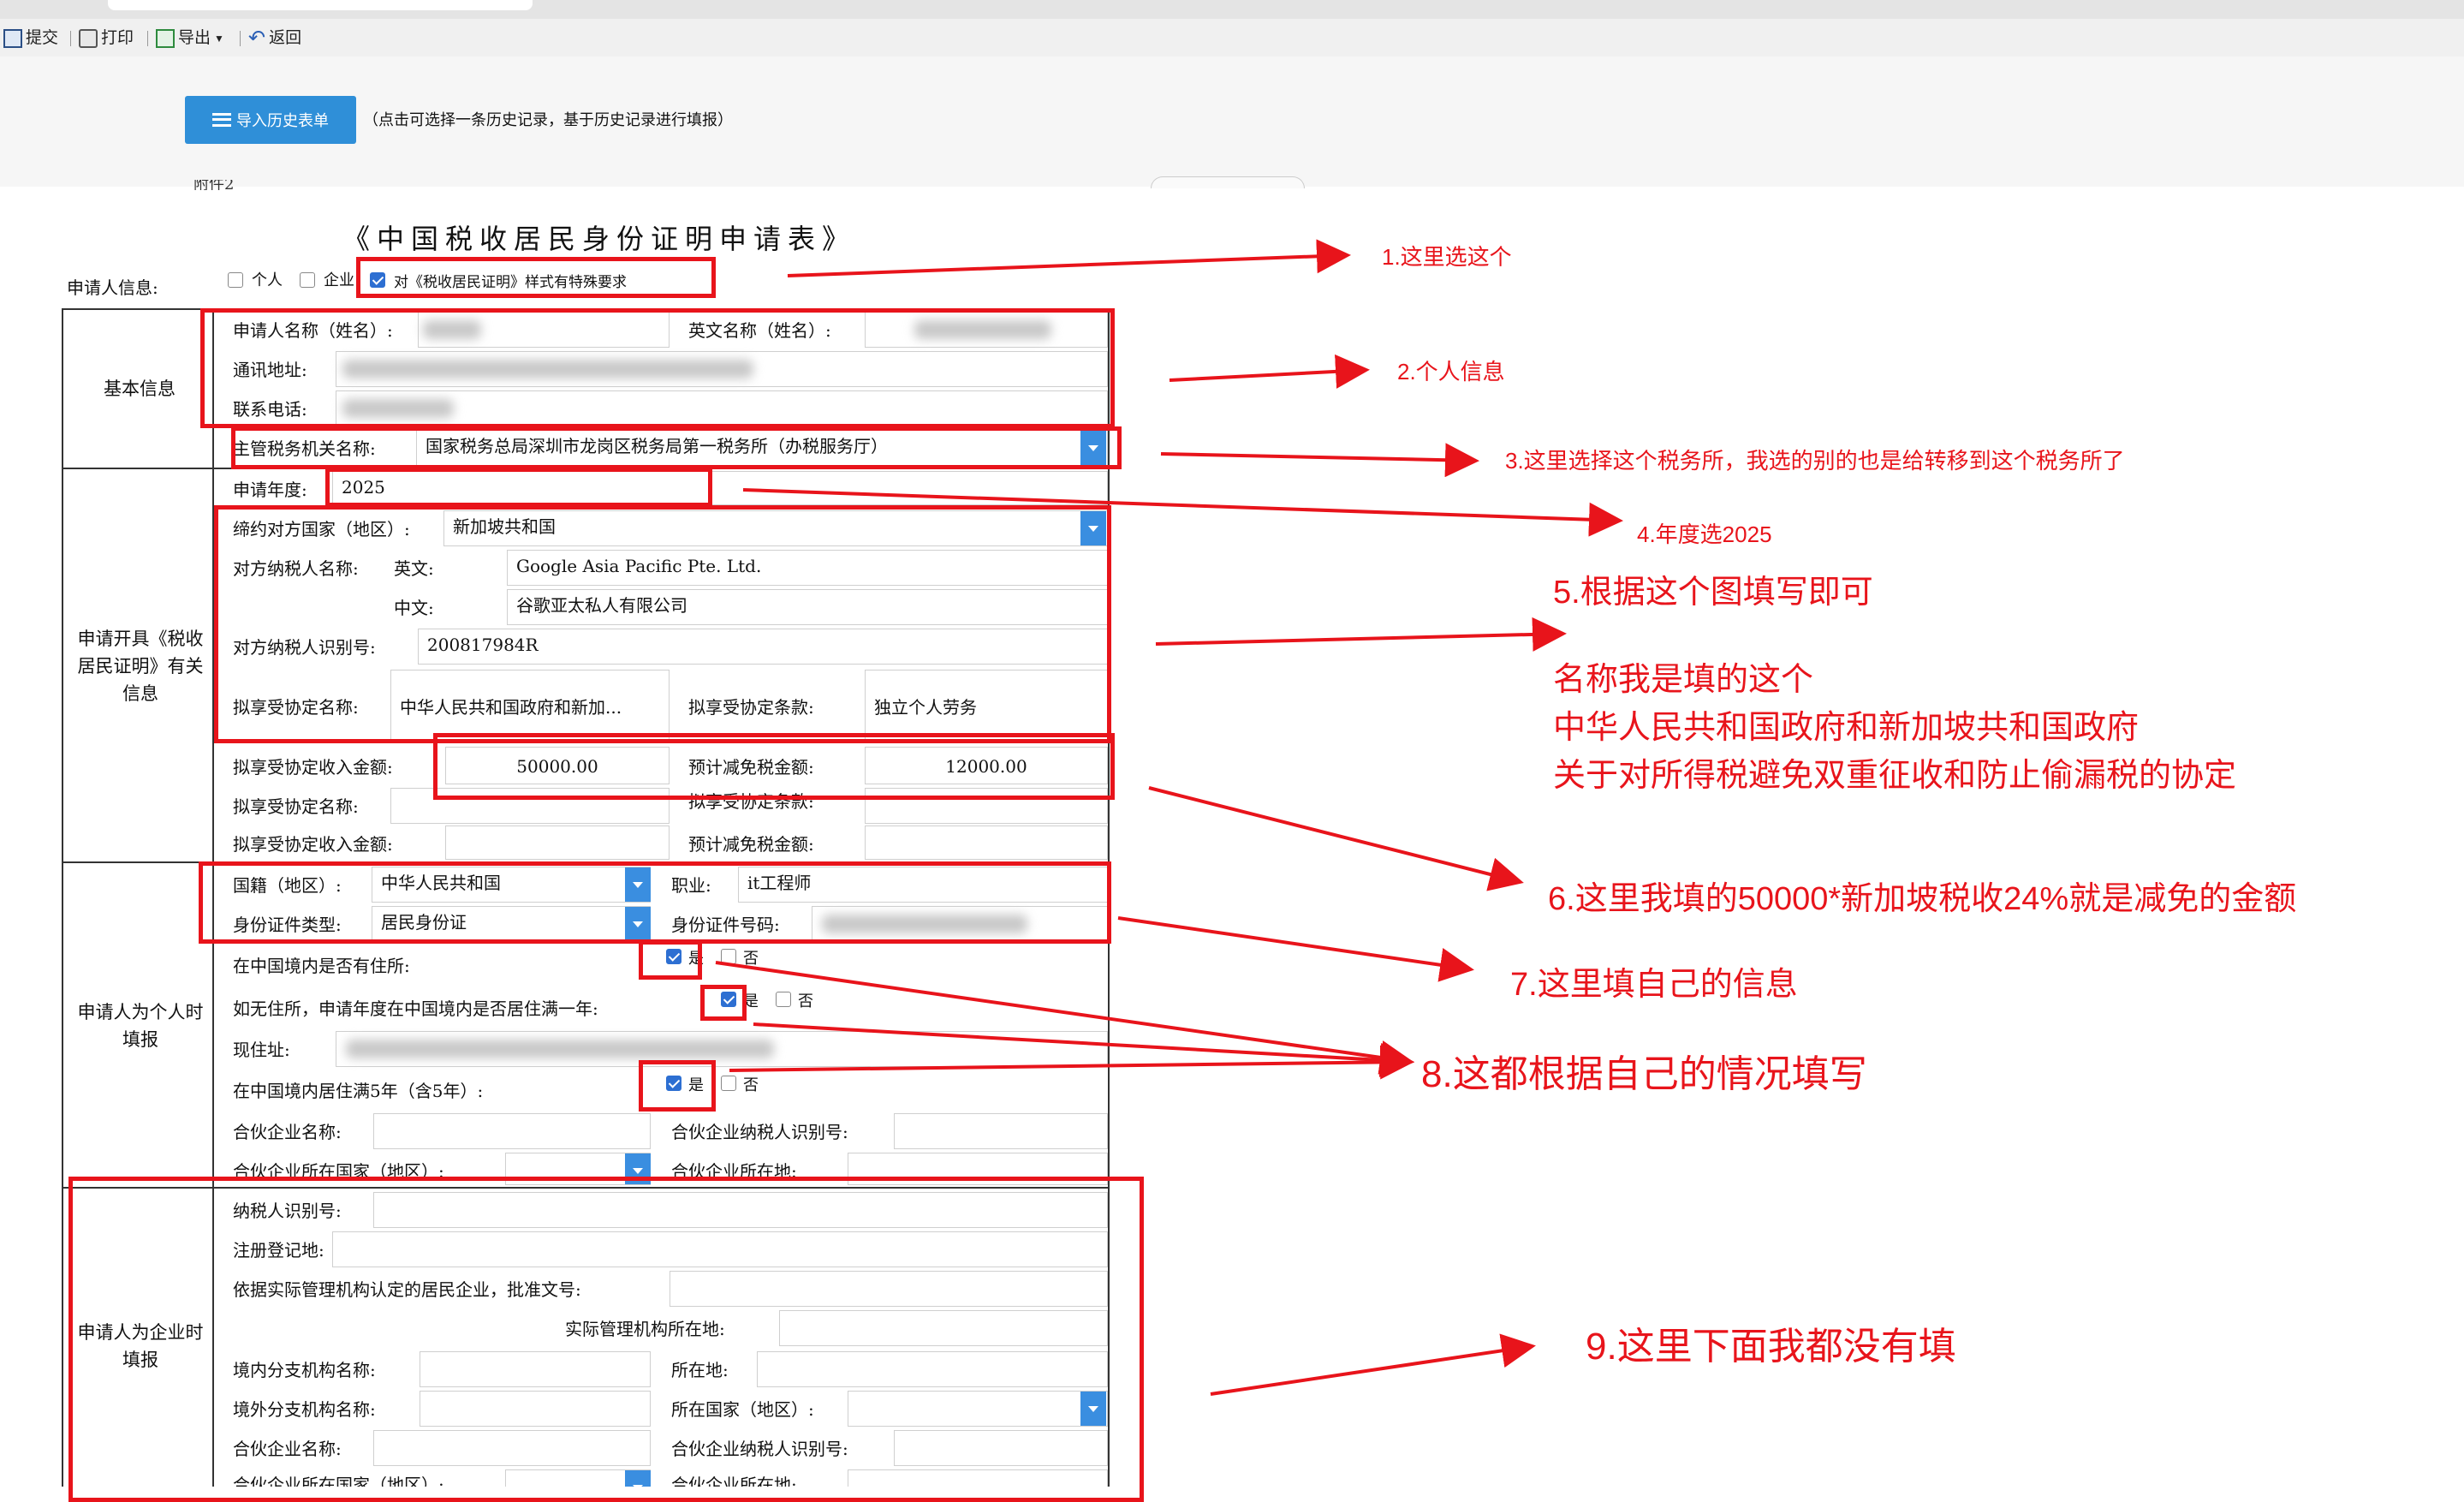 The image size is (2464, 1502). I want to click on annotation-4: 4.年度选2025, so click(1705, 534).